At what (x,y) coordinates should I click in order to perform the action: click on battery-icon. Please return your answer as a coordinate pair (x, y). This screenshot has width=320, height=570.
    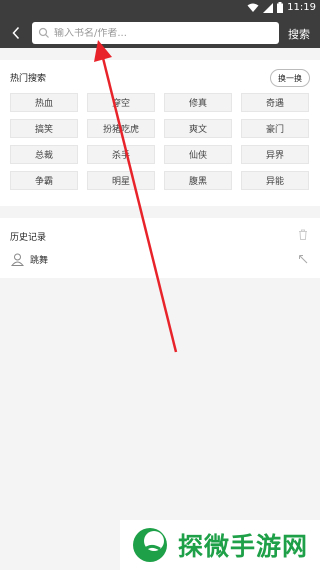
    Looking at the image, I should click on (280, 7).